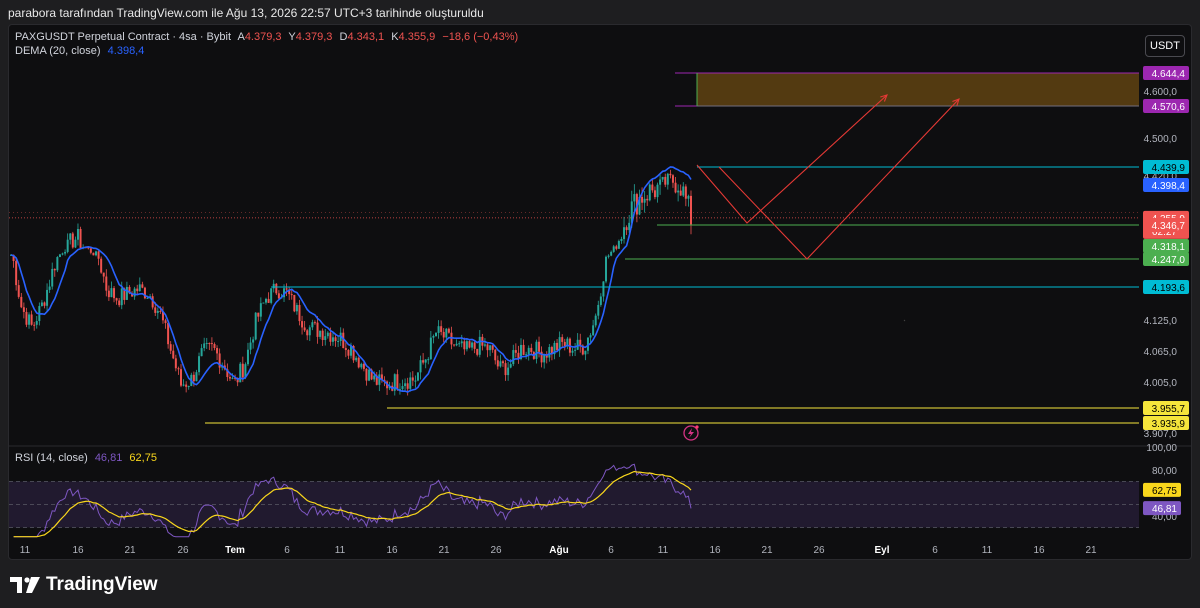 The width and height of the screenshot is (1200, 608). I want to click on rsi-legend: RSI (14, close) 46,81 62,75, so click(88, 458).